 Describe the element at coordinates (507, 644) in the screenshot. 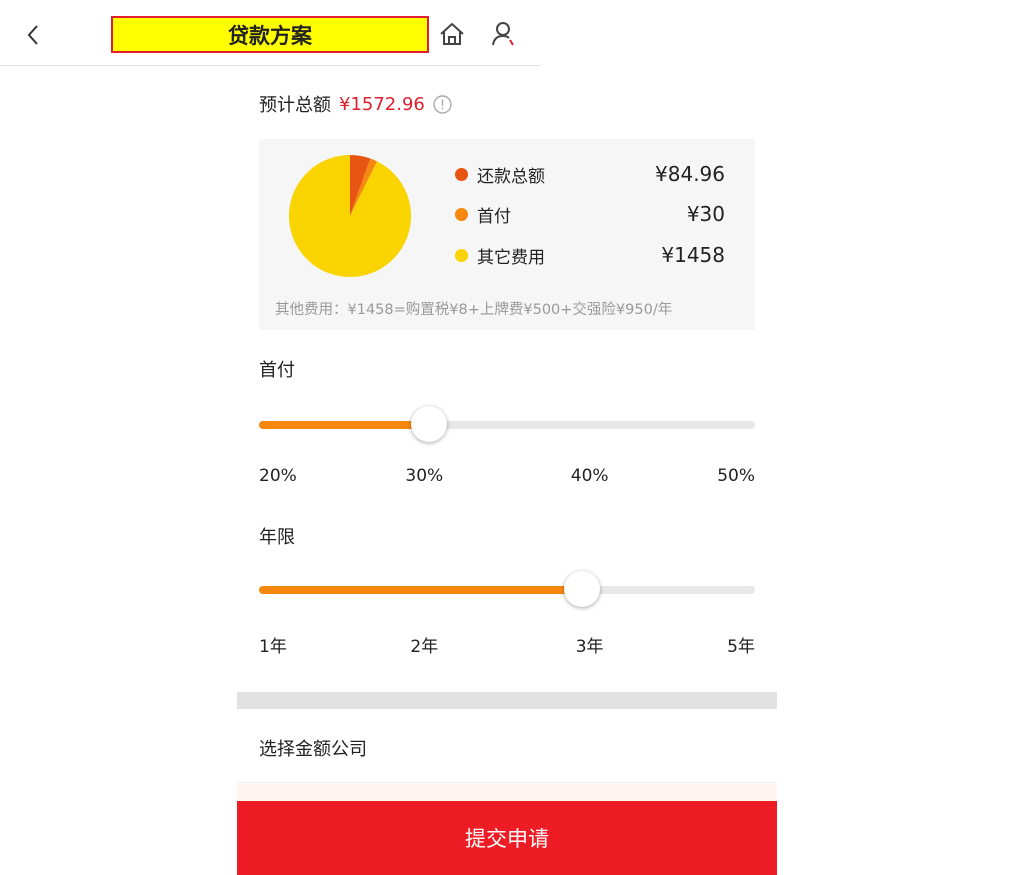

I see `loan-term-ticks: 1年 2年 3年 5年` at that location.